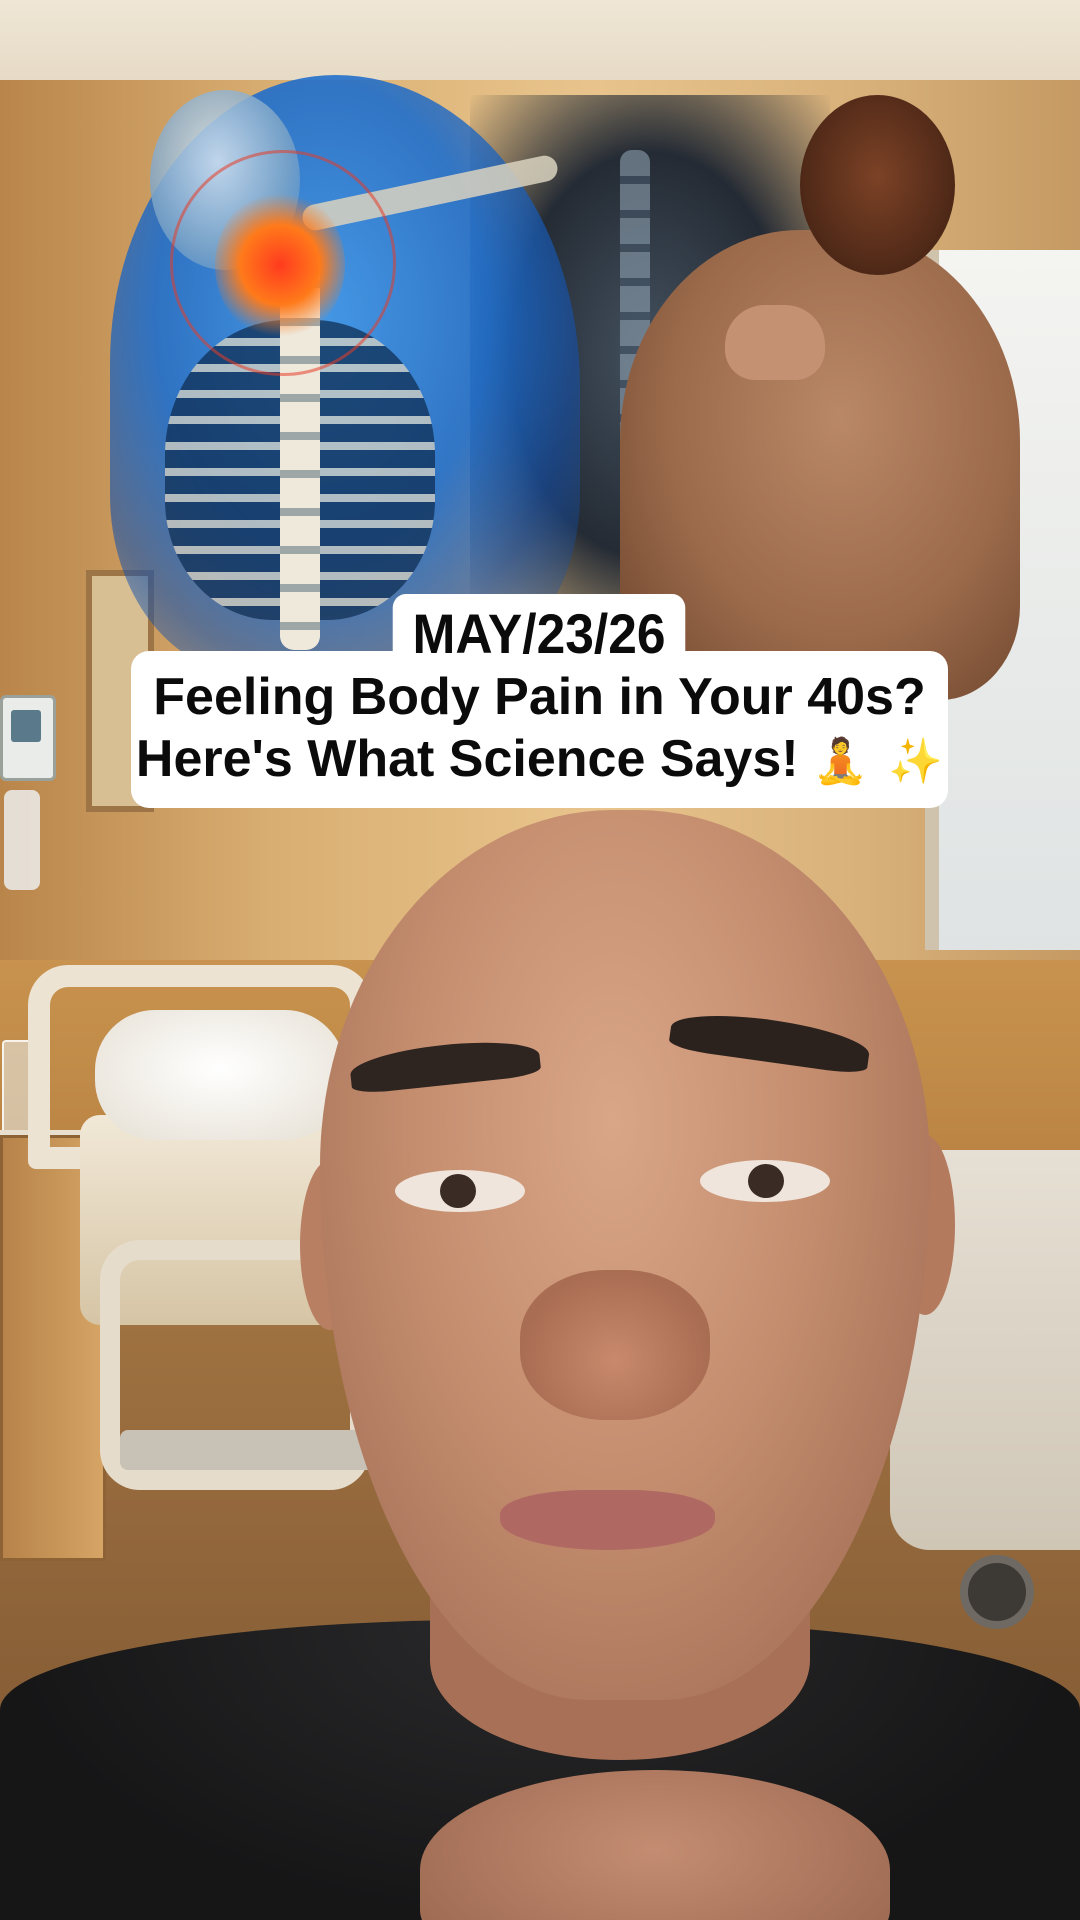  I want to click on presenter-right-eye, so click(765, 1181).